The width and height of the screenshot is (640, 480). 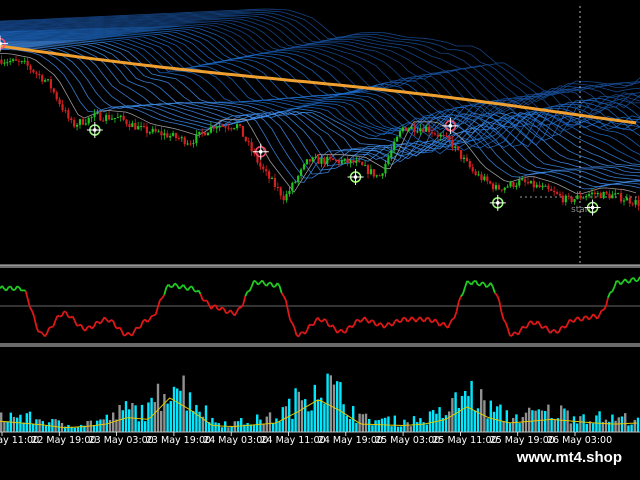 What do you see at coordinates (464, 440) in the screenshot?
I see `x-tick-label: 25 May 11:00` at bounding box center [464, 440].